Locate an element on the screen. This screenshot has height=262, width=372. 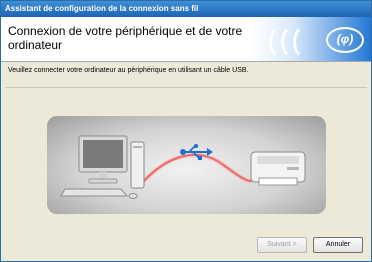
printer-icon is located at coordinates (278, 168).